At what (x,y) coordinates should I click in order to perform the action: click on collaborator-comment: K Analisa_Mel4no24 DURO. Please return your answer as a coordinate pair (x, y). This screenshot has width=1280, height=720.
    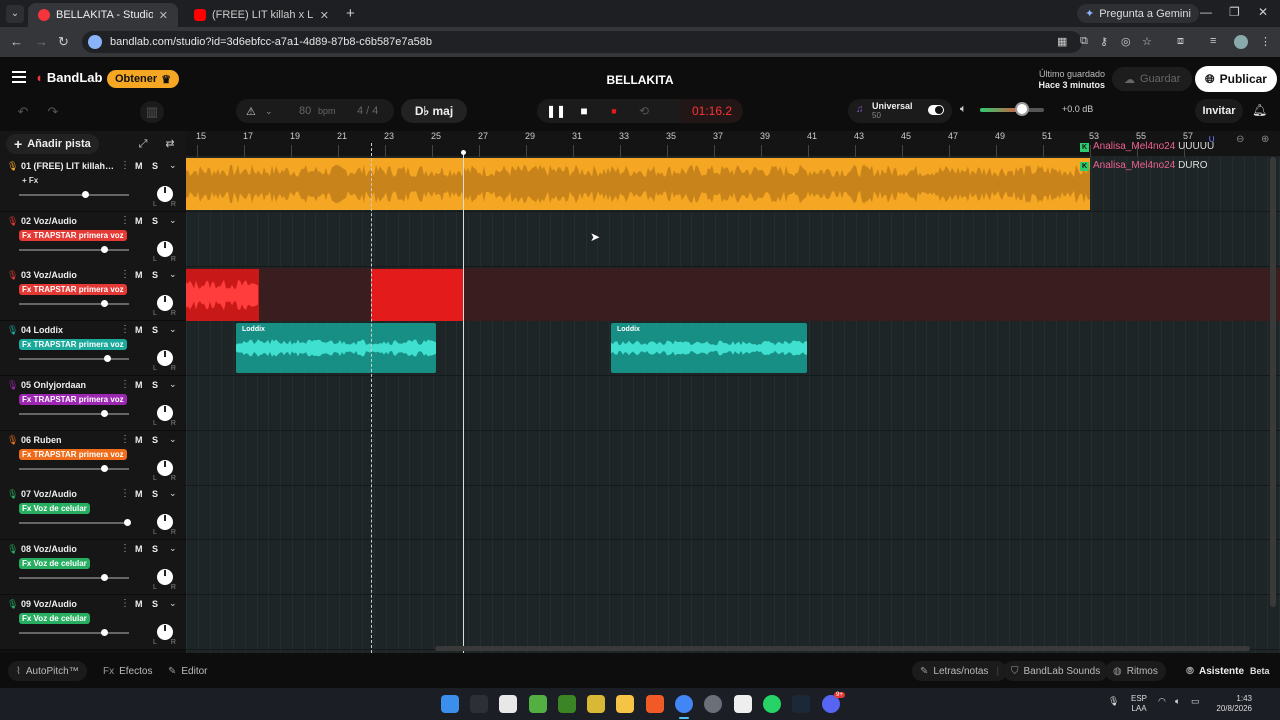
    Looking at the image, I should click on (1144, 165).